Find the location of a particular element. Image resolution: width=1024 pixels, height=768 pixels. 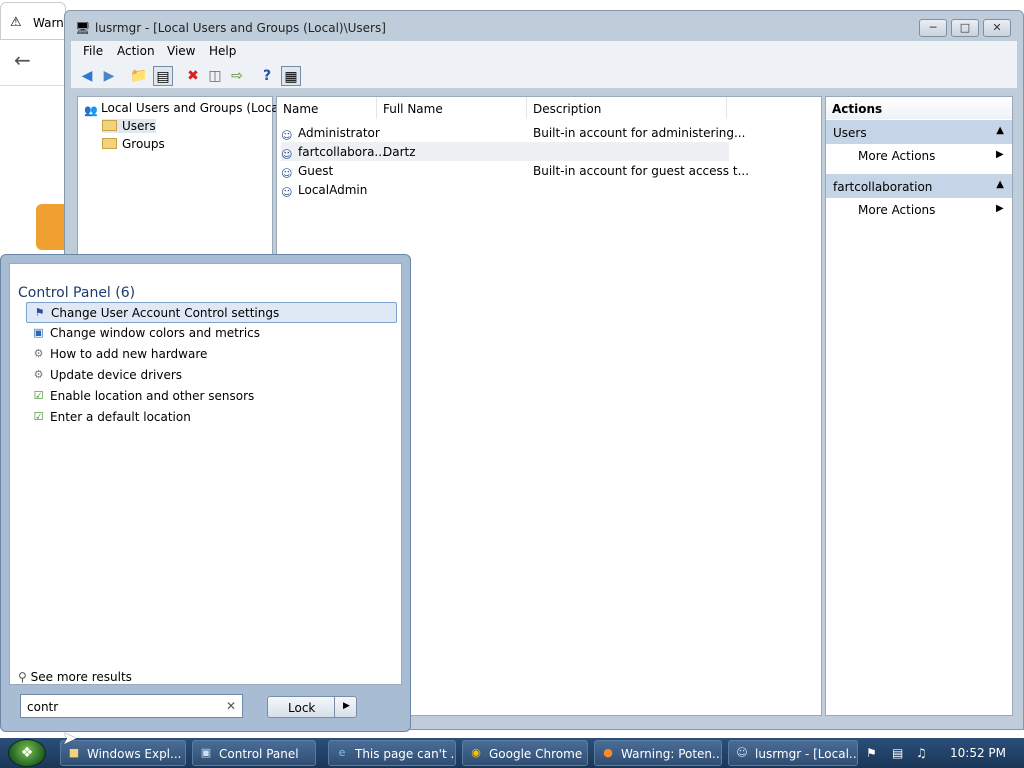

results-group-header: Control Panel (6) is located at coordinates (76, 293).